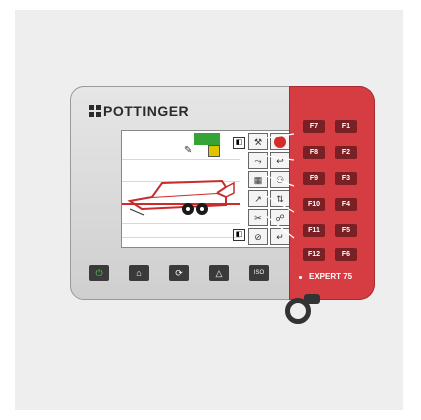 The width and height of the screenshot is (421, 420). Describe the element at coordinates (258, 217) in the screenshot. I see `soft-key-cut: ✂` at that location.